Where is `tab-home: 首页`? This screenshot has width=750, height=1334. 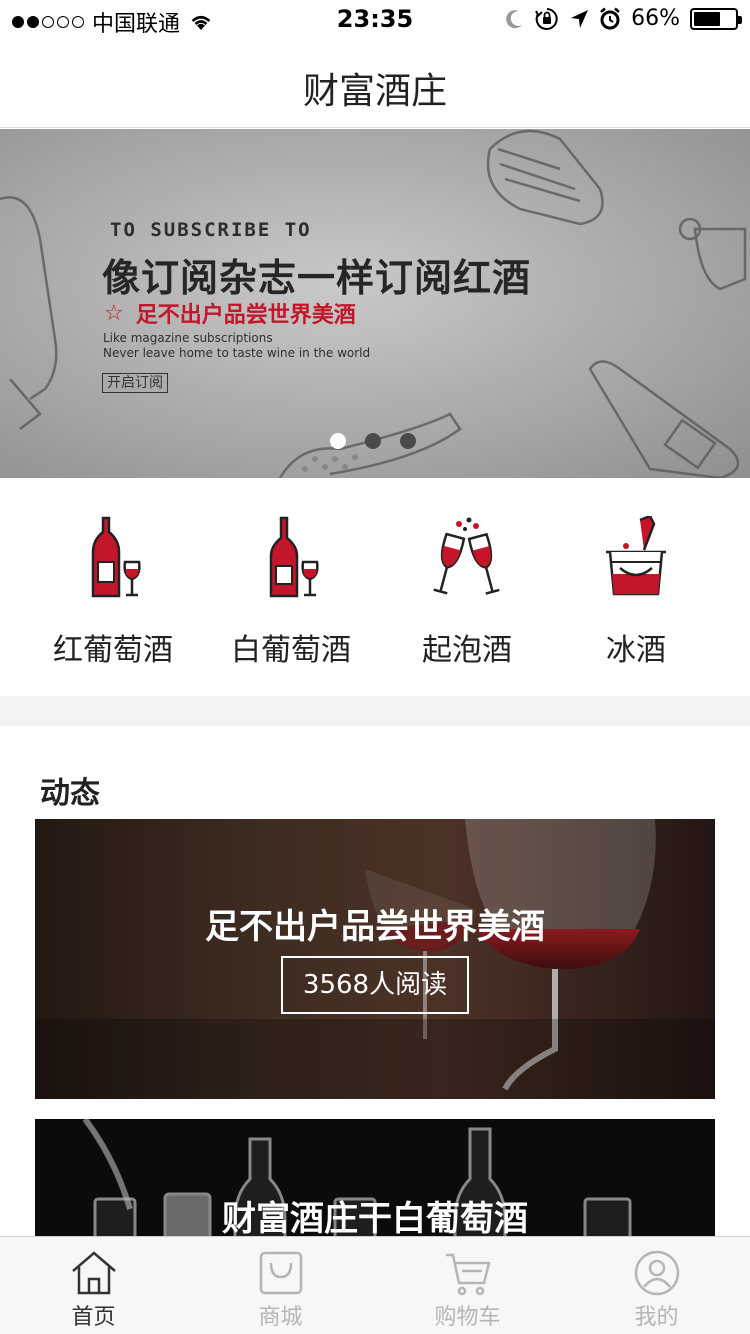 tab-home: 首页 is located at coordinates (93, 1285).